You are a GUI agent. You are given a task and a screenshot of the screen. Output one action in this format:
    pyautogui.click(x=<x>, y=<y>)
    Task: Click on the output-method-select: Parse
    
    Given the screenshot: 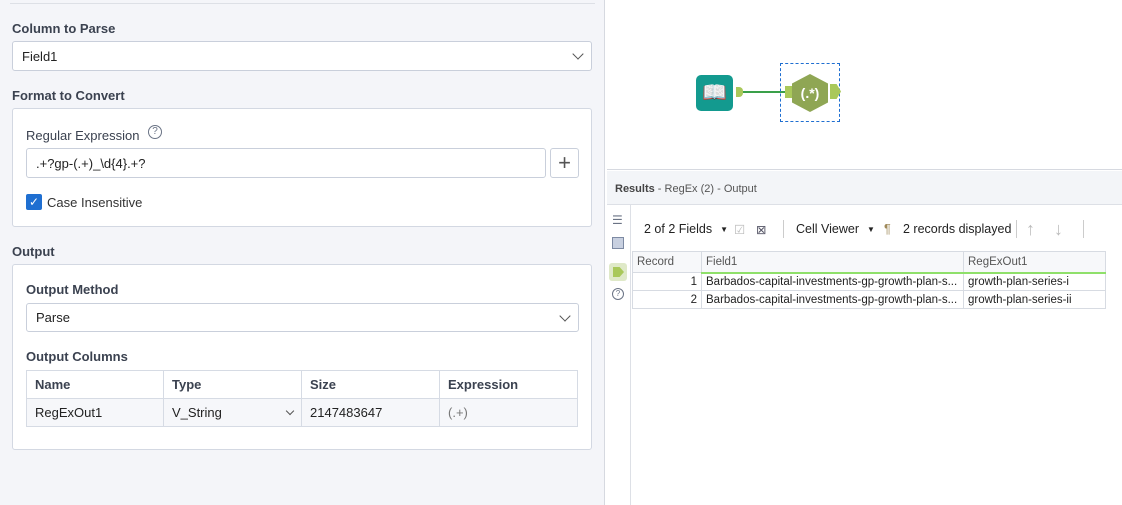 What is the action you would take?
    pyautogui.click(x=302, y=317)
    